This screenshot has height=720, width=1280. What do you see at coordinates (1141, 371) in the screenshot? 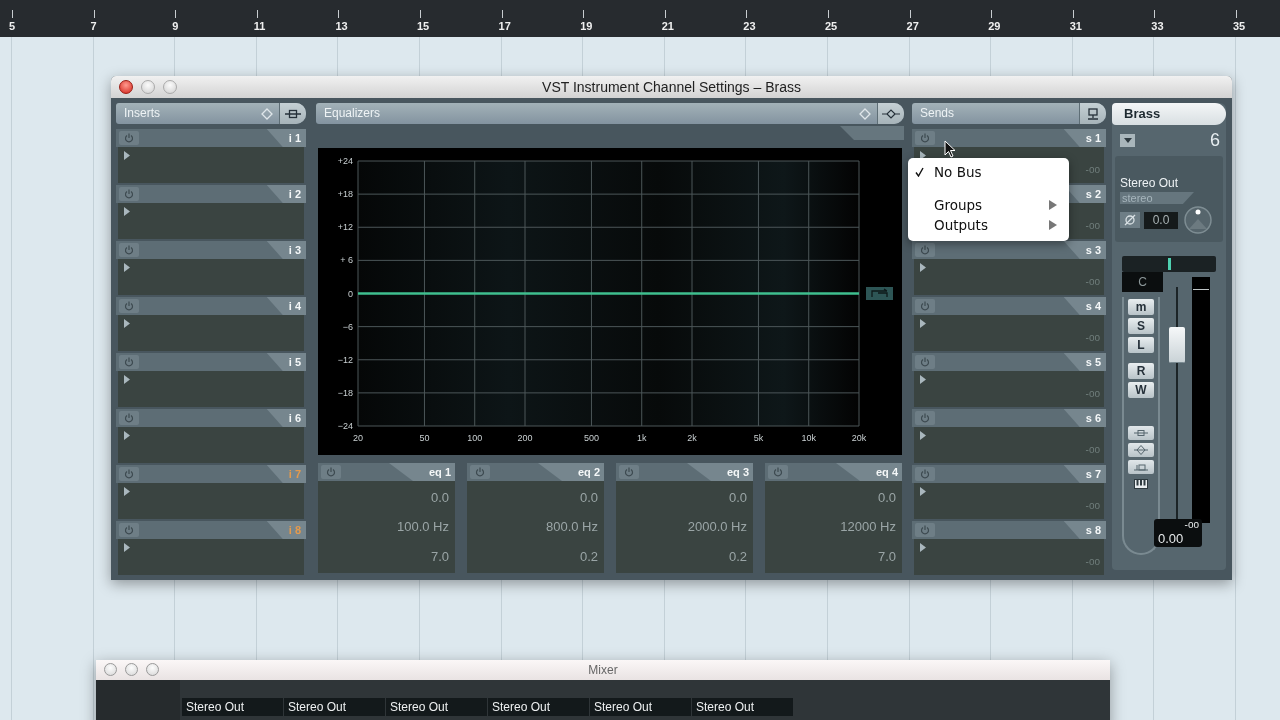
I see `automation-button: R` at bounding box center [1141, 371].